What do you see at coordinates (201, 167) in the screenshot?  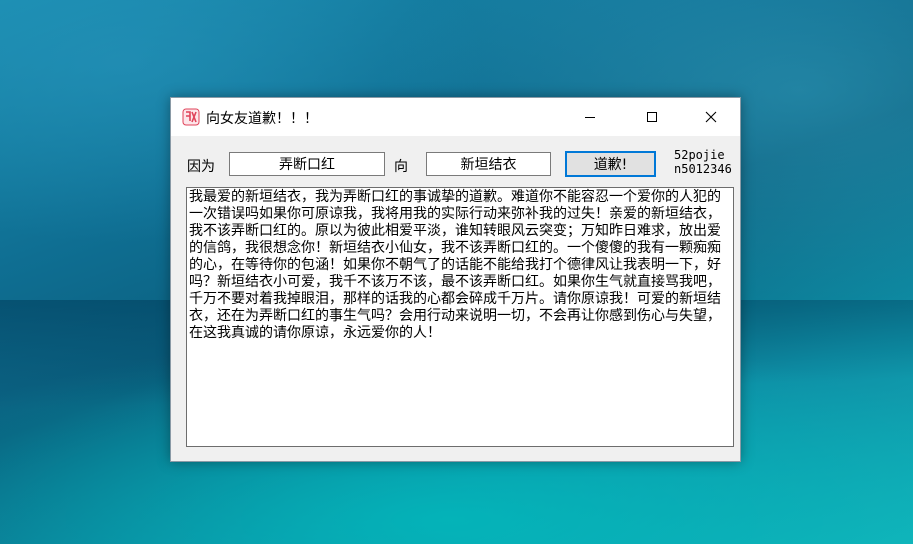 I see `because-label: 因为` at bounding box center [201, 167].